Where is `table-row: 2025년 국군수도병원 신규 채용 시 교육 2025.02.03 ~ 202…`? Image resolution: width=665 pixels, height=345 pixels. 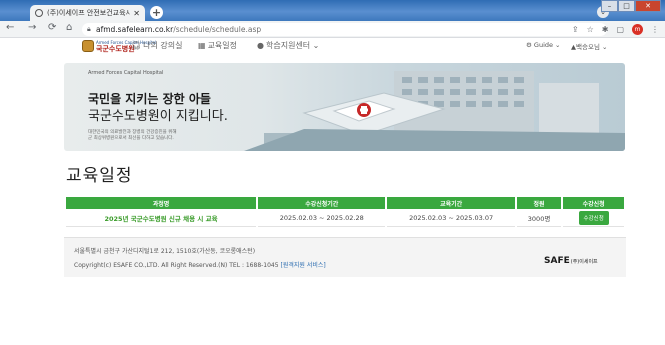
table-row: 2025년 국군수도병원 신규 채용 시 교육 2025.02.03 ~ 202… is located at coordinates (345, 218).